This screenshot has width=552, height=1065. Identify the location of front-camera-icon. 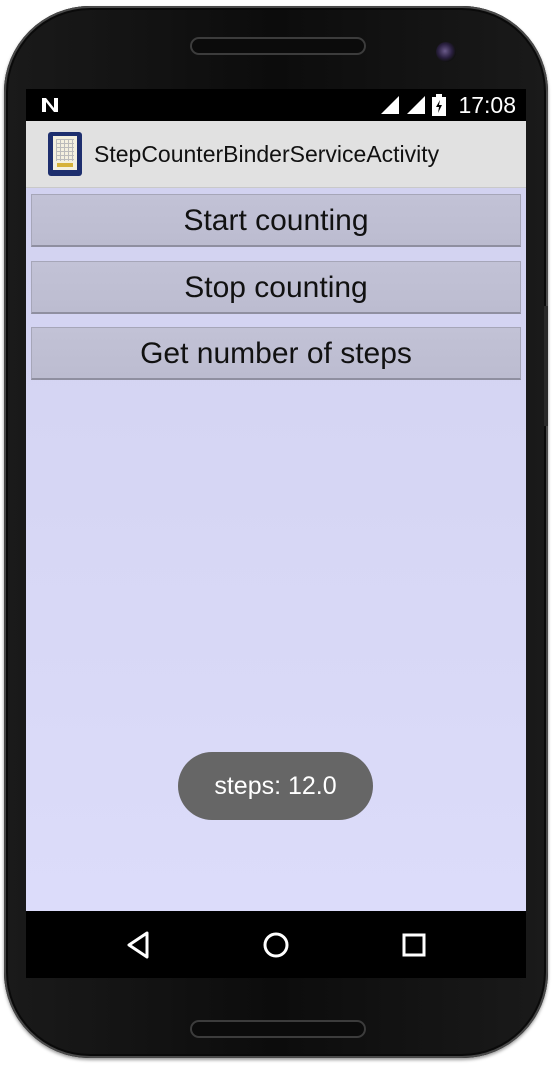
(446, 52).